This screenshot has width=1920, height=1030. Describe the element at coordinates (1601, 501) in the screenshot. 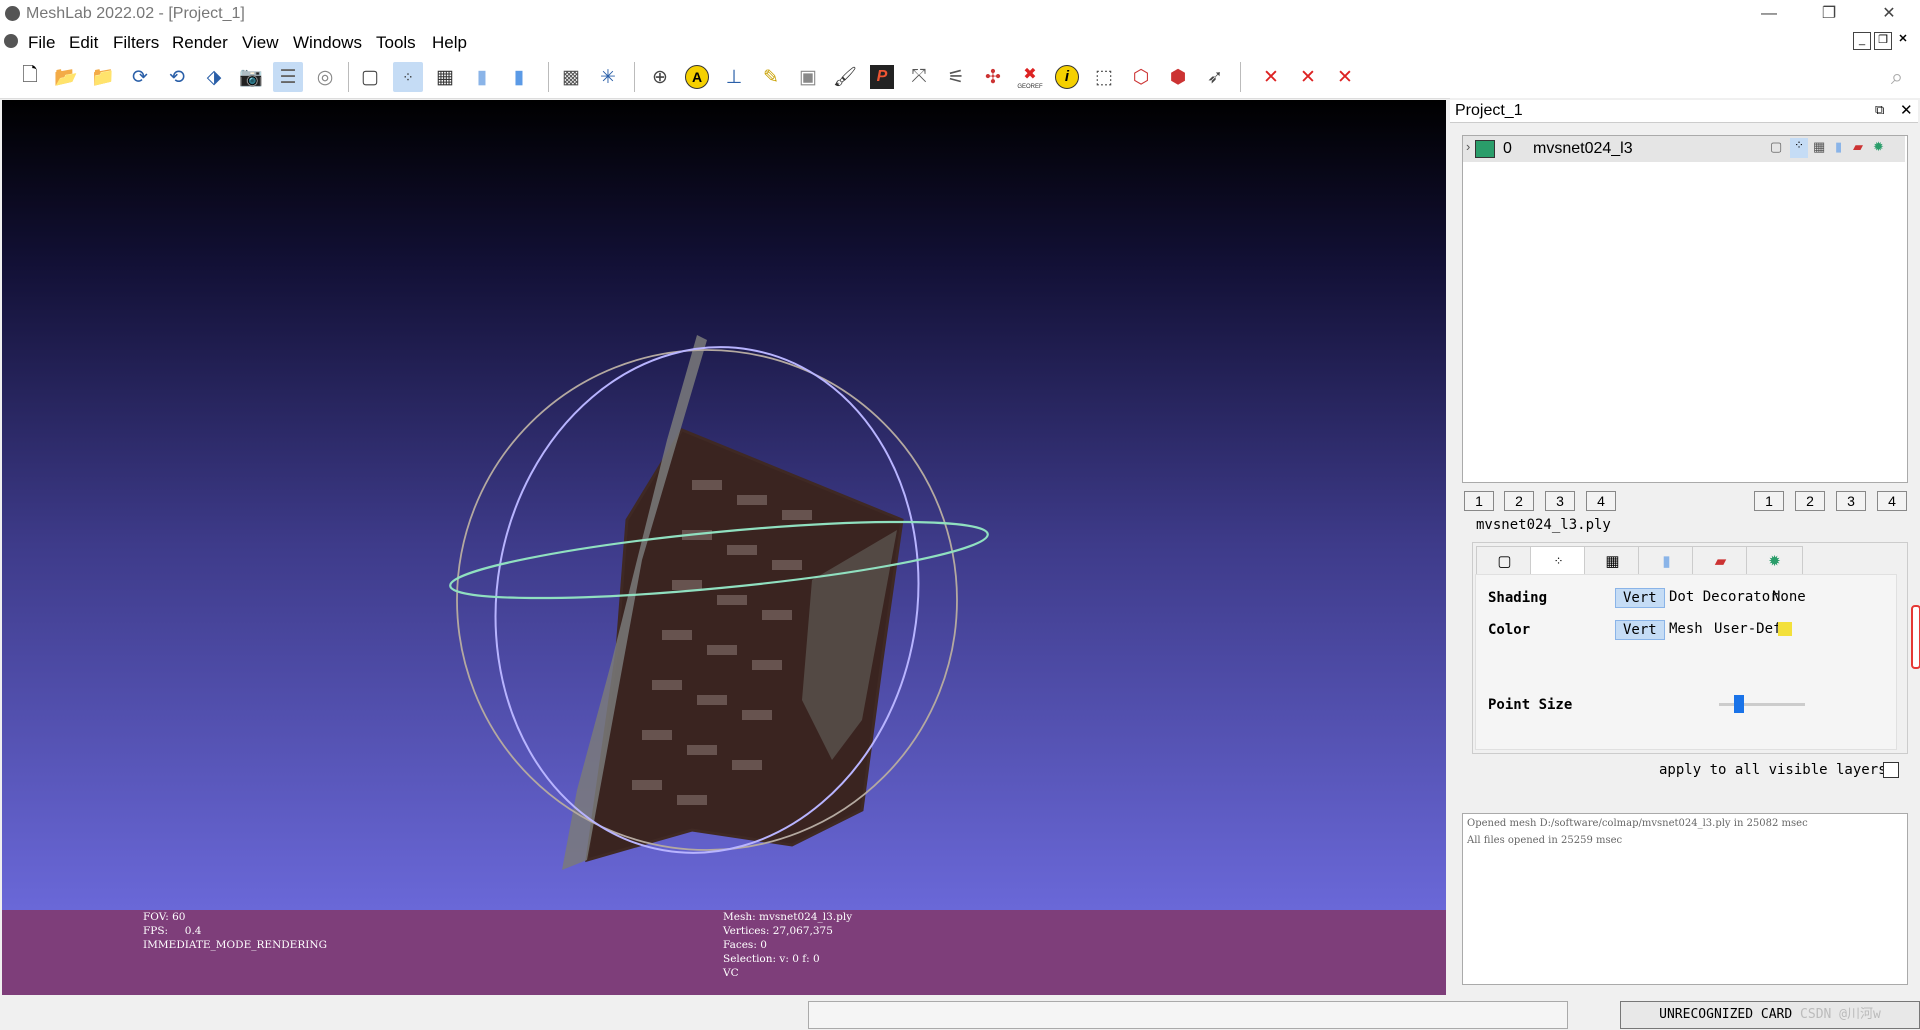

I see `view-left-4: 4` at that location.